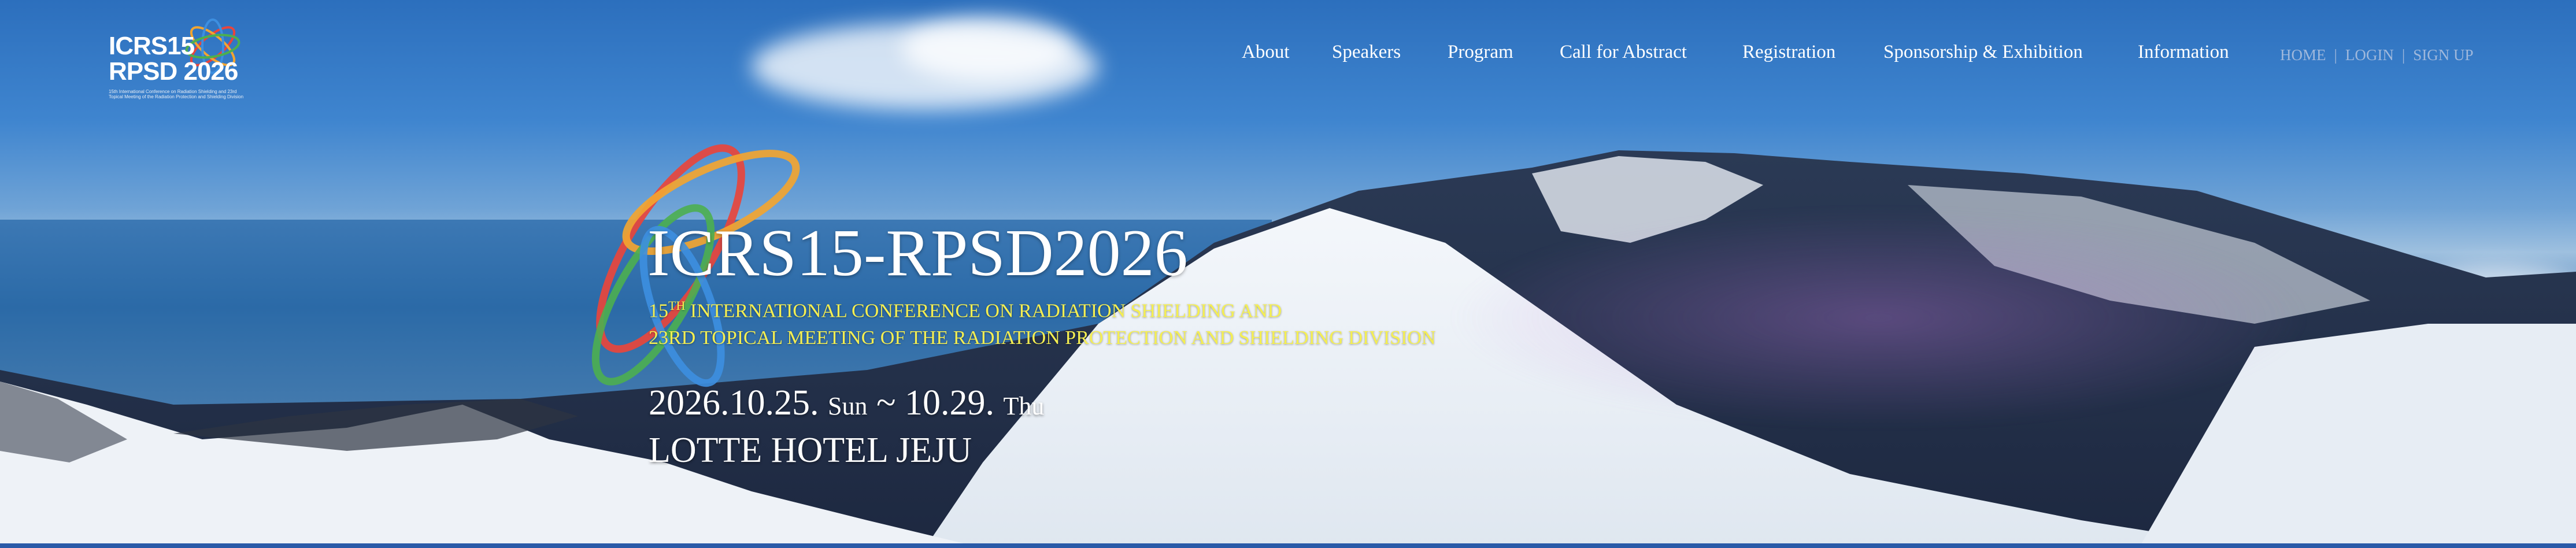 This screenshot has height=548, width=2576. Describe the element at coordinates (1367, 52) in the screenshot. I see `nav-speakers: Speakers` at that location.